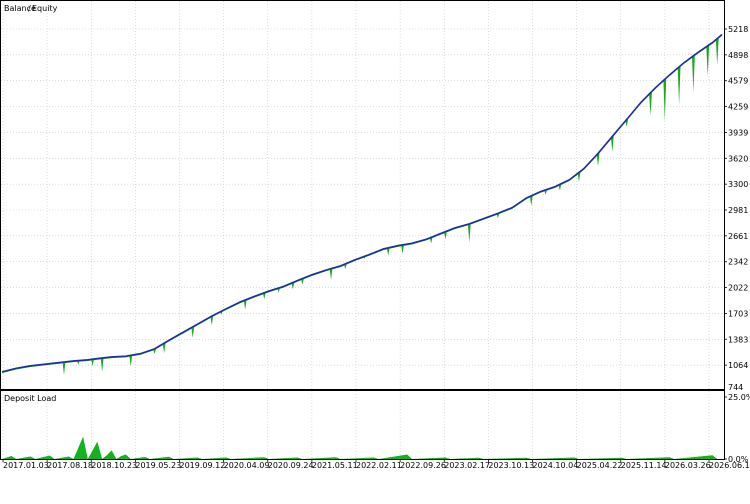 Image resolution: width=750 pixels, height=504 pixels. What do you see at coordinates (738, 184) in the screenshot?
I see `y-tick-label: 3300` at bounding box center [738, 184].